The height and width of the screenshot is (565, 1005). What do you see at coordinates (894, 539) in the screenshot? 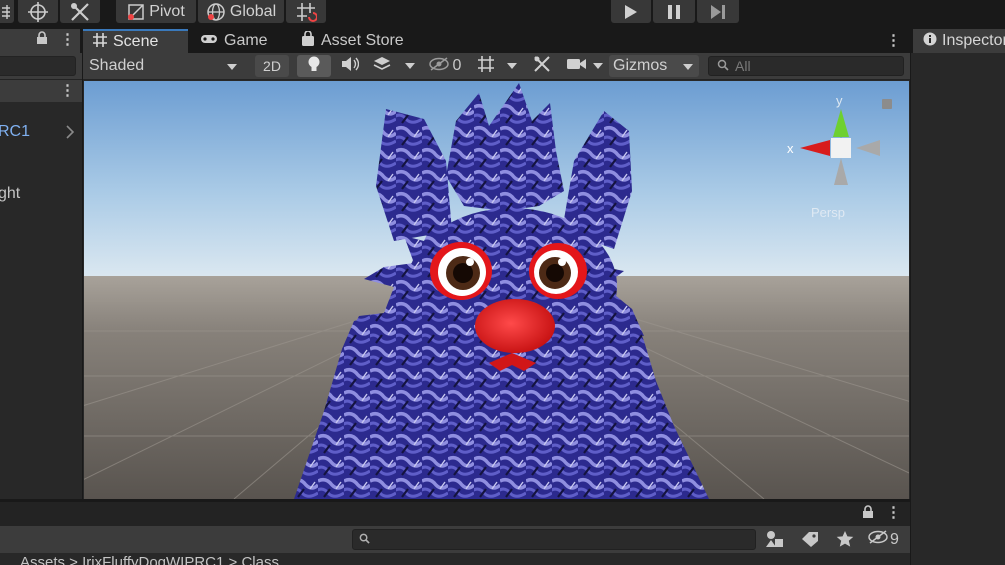
I see `hidden-packages-count: 9` at bounding box center [894, 539].